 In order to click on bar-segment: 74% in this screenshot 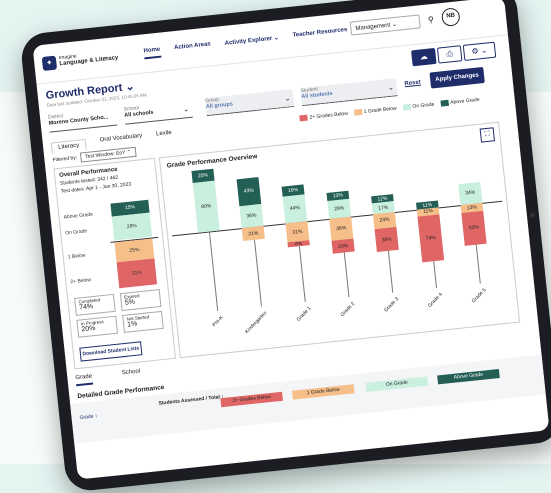, I will do `click(431, 238)`.